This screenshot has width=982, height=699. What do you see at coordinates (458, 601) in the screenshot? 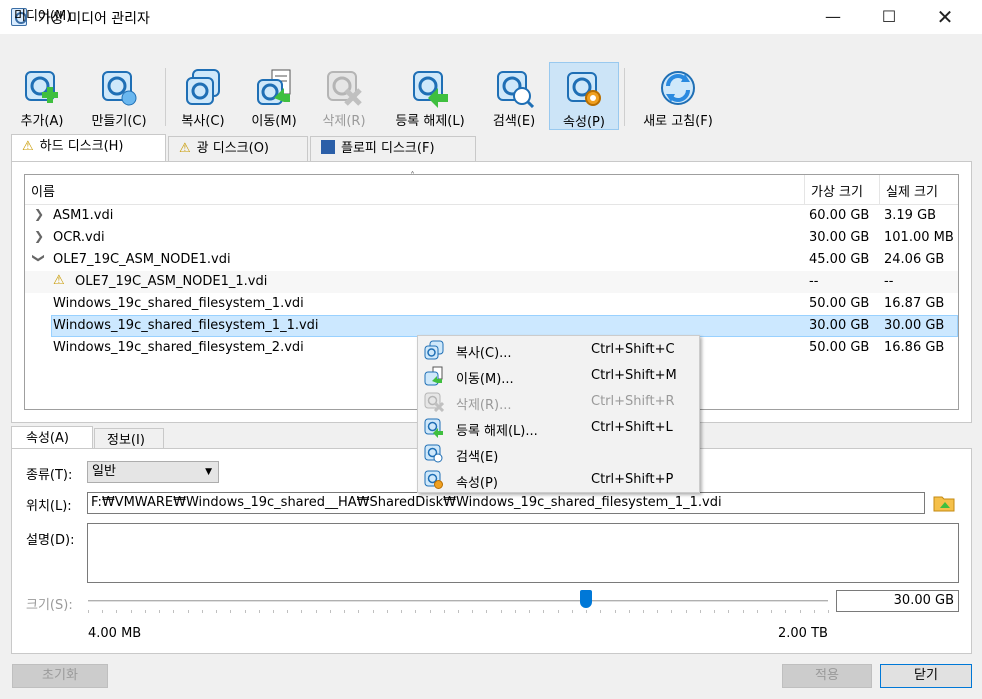
I see `size-slider-track` at bounding box center [458, 601].